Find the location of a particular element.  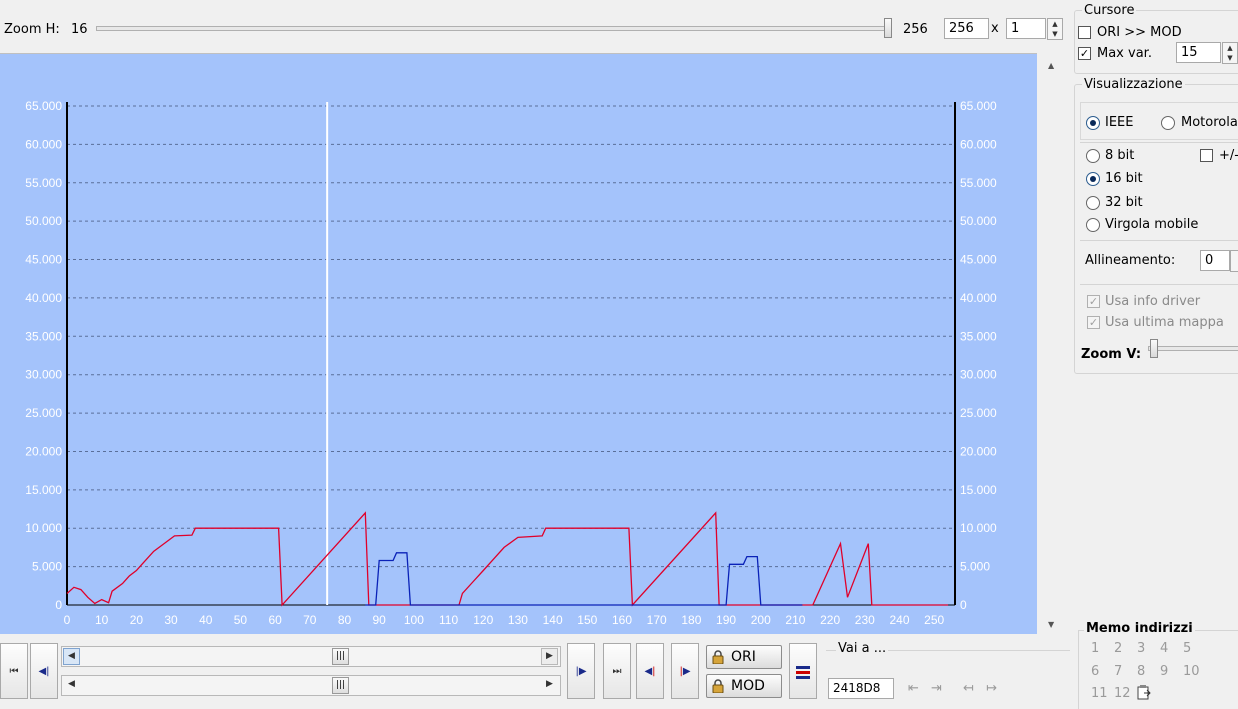

memo-slot-11: 11 is located at coordinates (1099, 693).